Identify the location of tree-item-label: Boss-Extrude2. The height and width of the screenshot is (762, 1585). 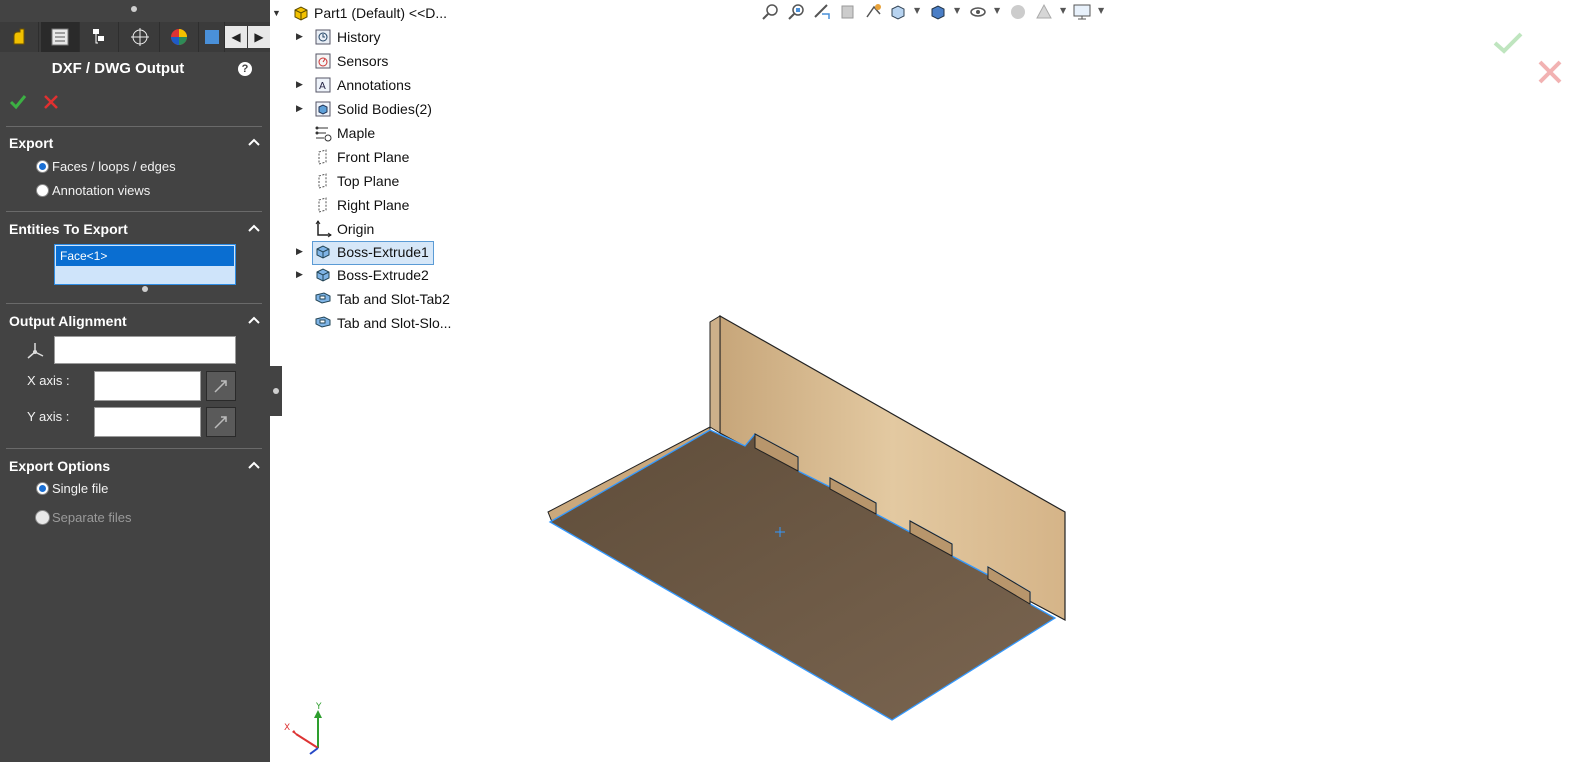
(383, 275).